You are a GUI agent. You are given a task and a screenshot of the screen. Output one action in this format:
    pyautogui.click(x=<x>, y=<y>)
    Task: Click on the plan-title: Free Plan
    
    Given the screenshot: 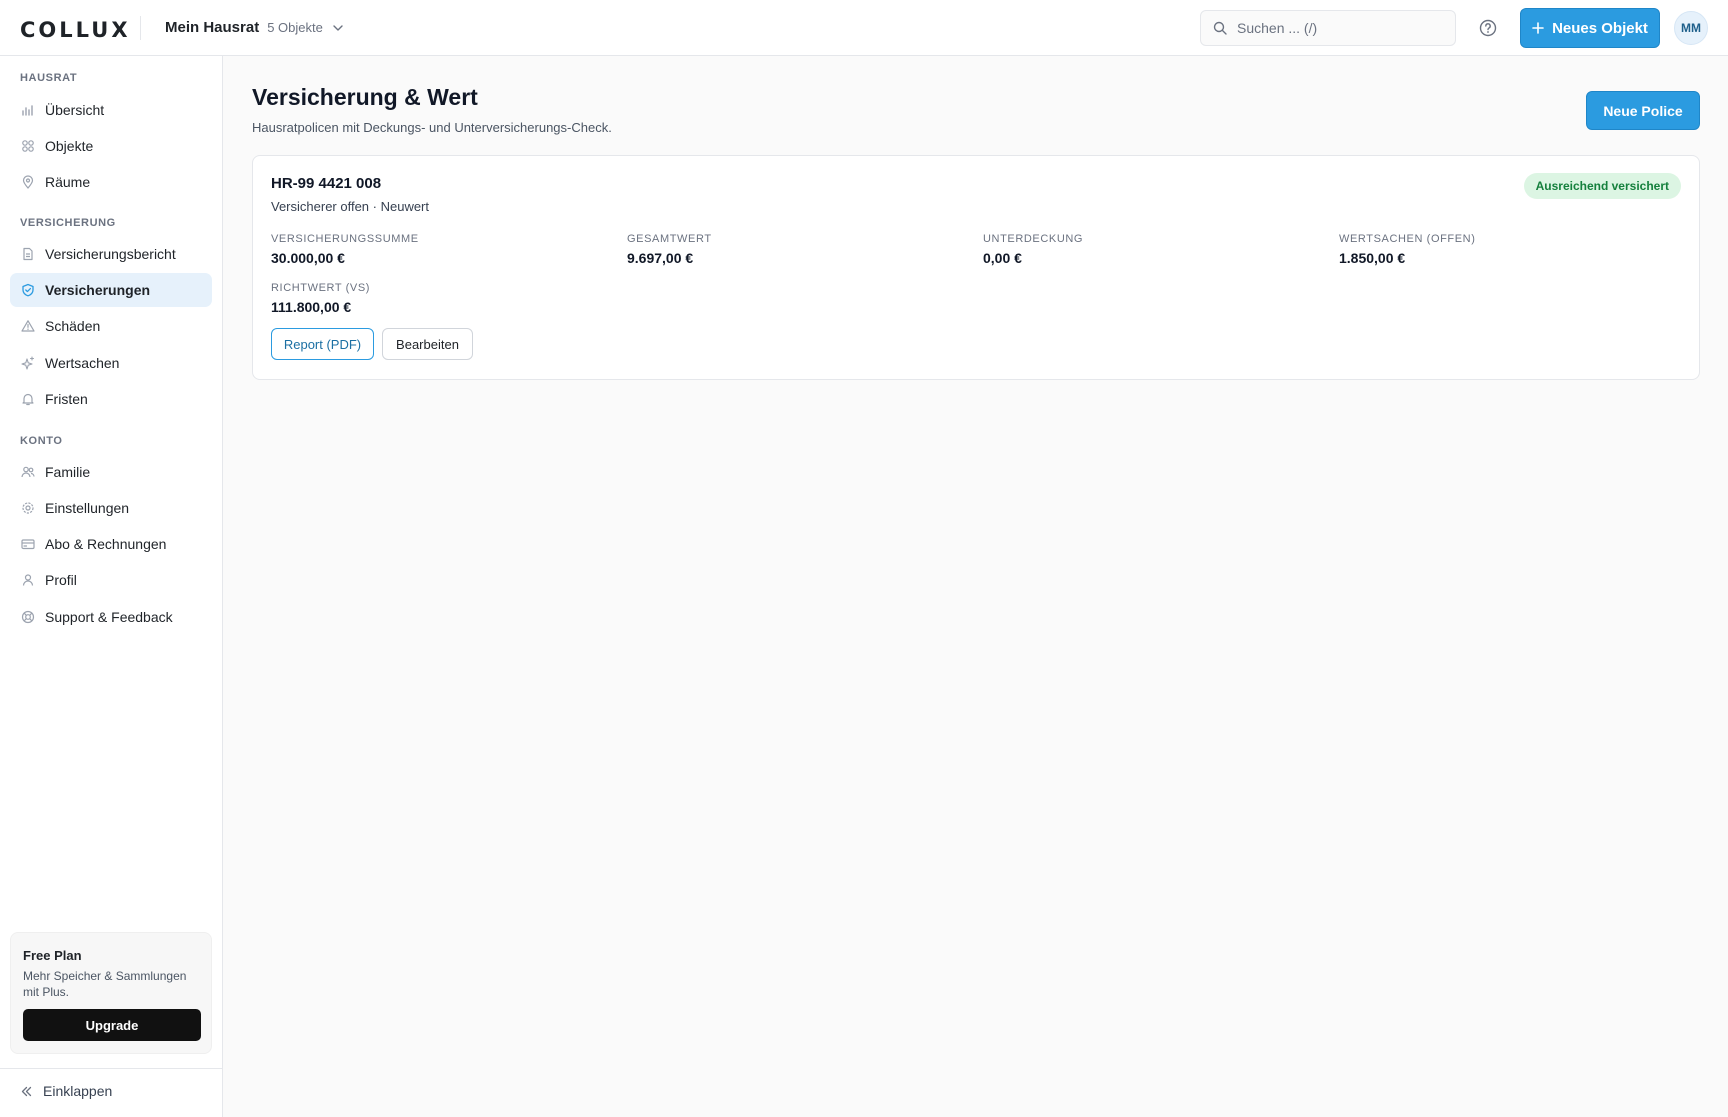 What is the action you would take?
    pyautogui.click(x=52, y=955)
    